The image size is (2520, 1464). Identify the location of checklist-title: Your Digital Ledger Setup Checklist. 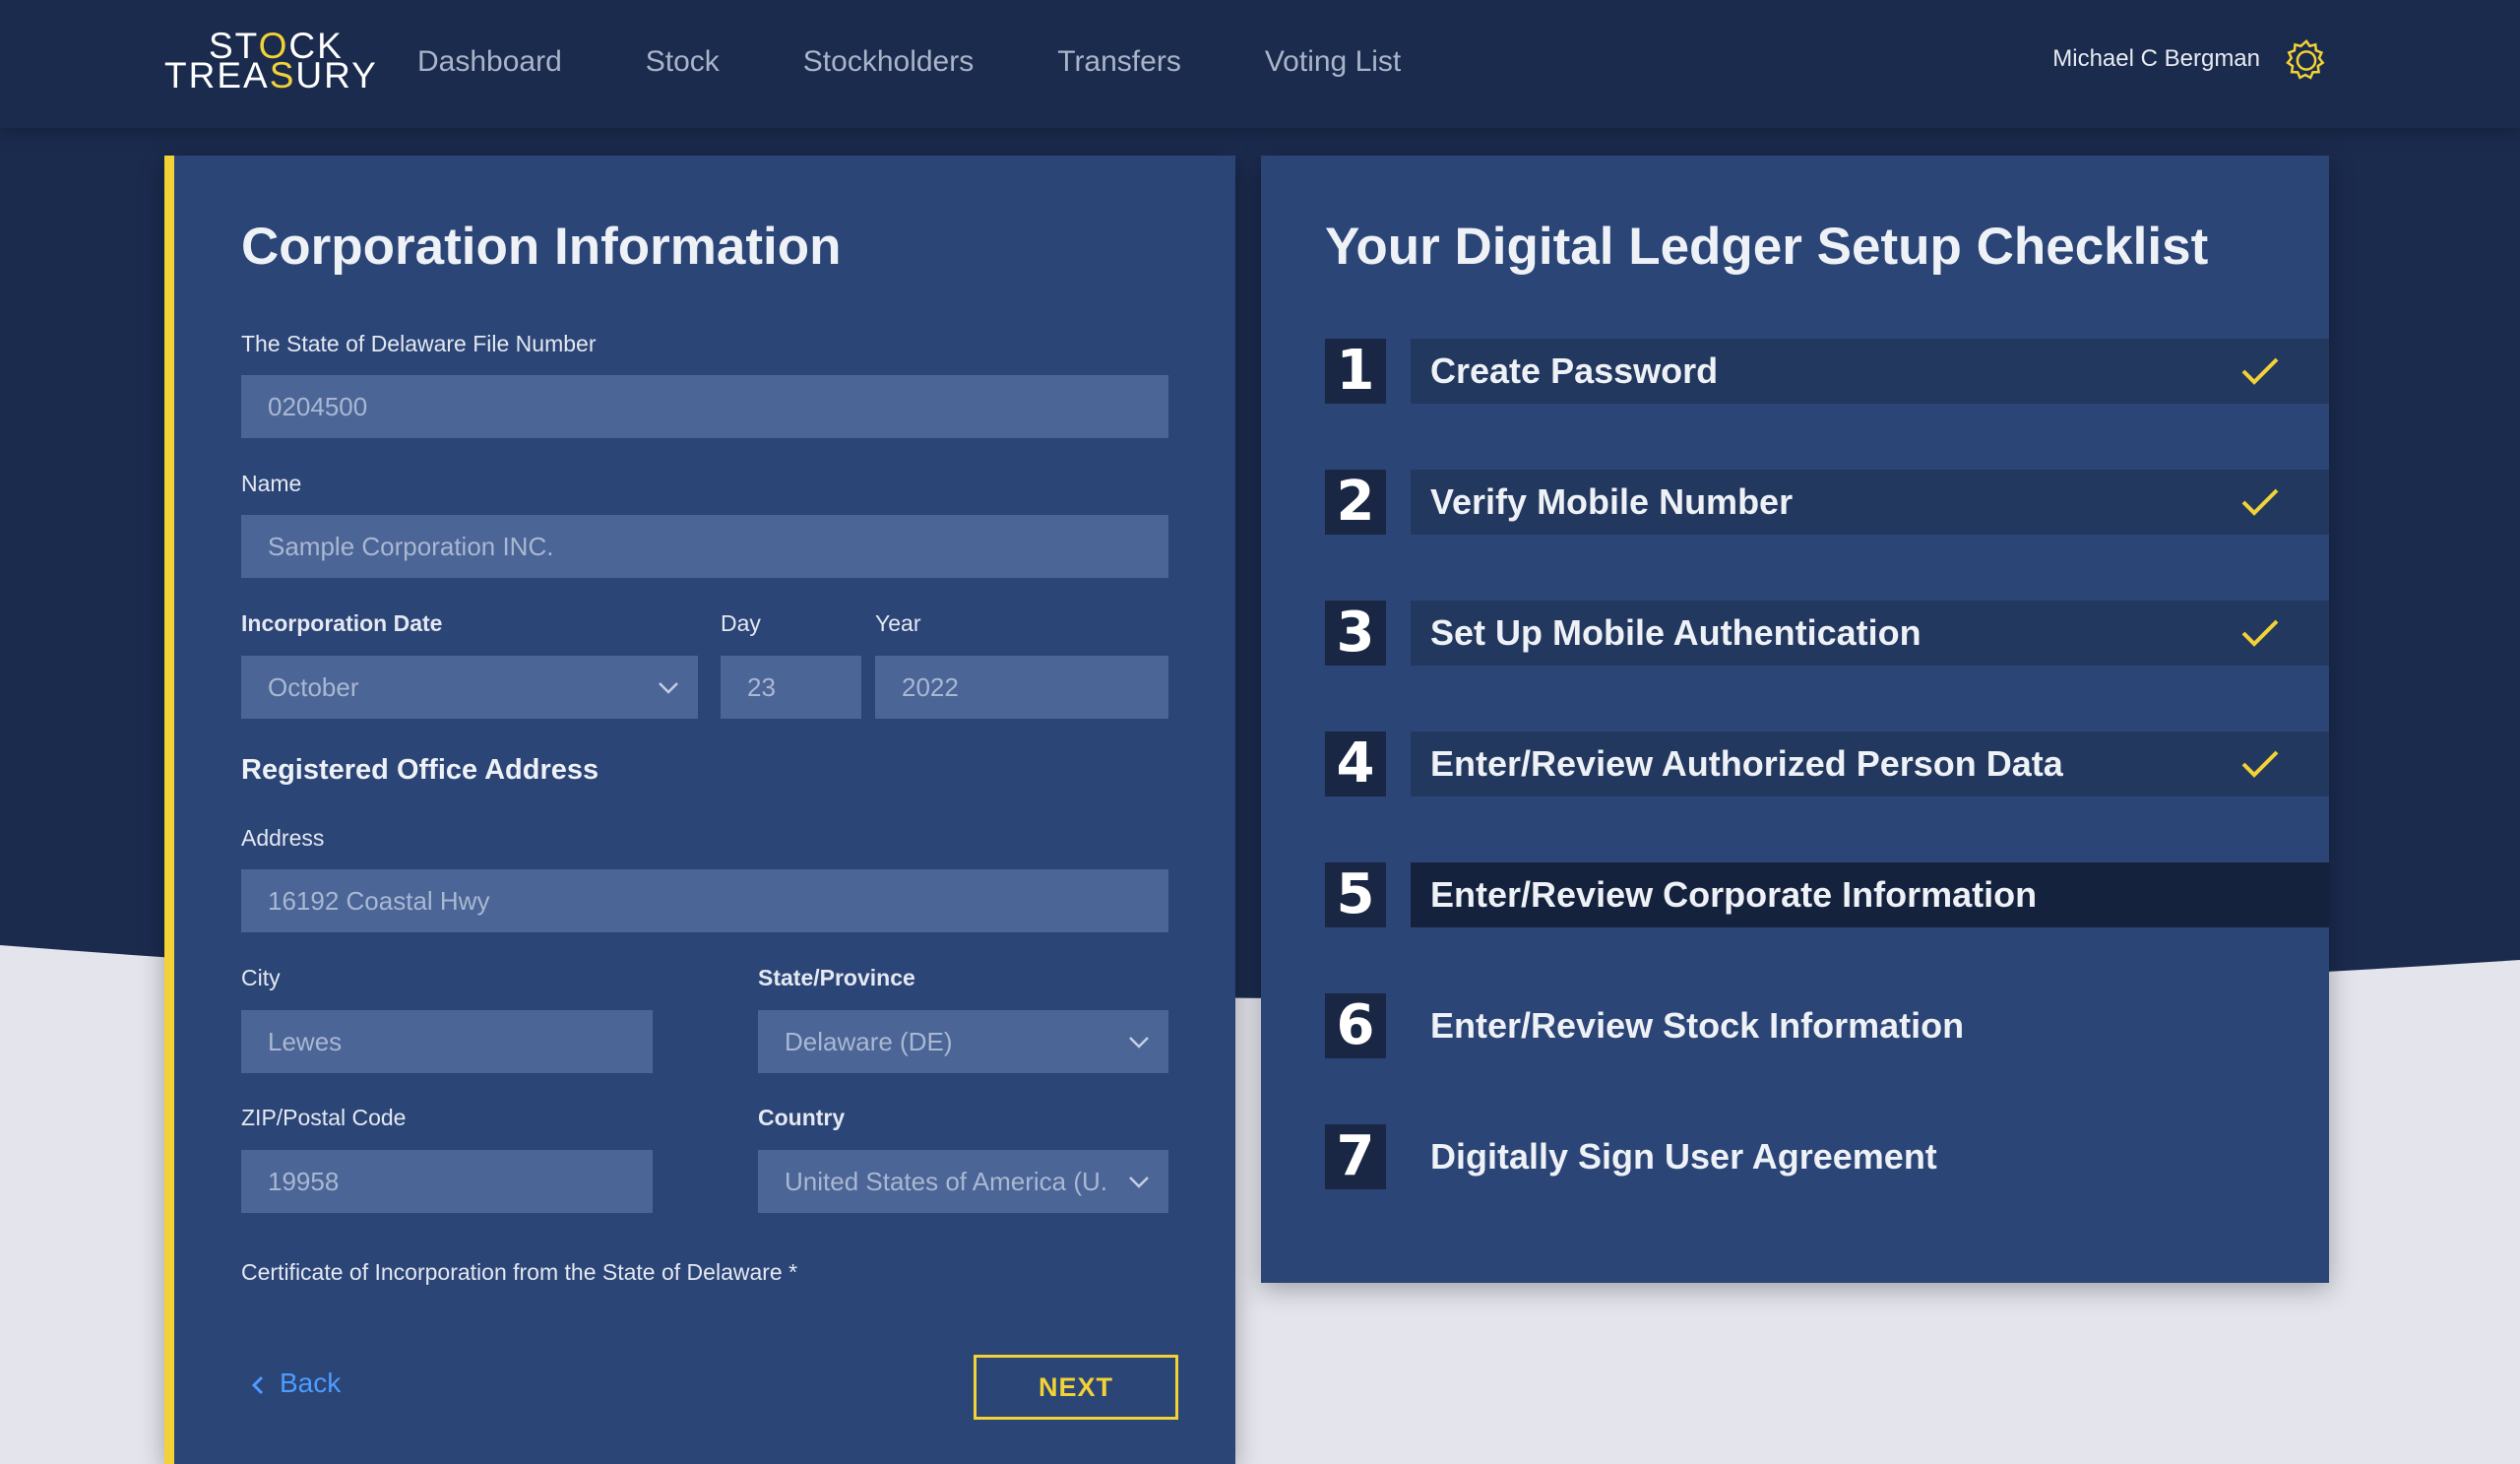
(1767, 247).